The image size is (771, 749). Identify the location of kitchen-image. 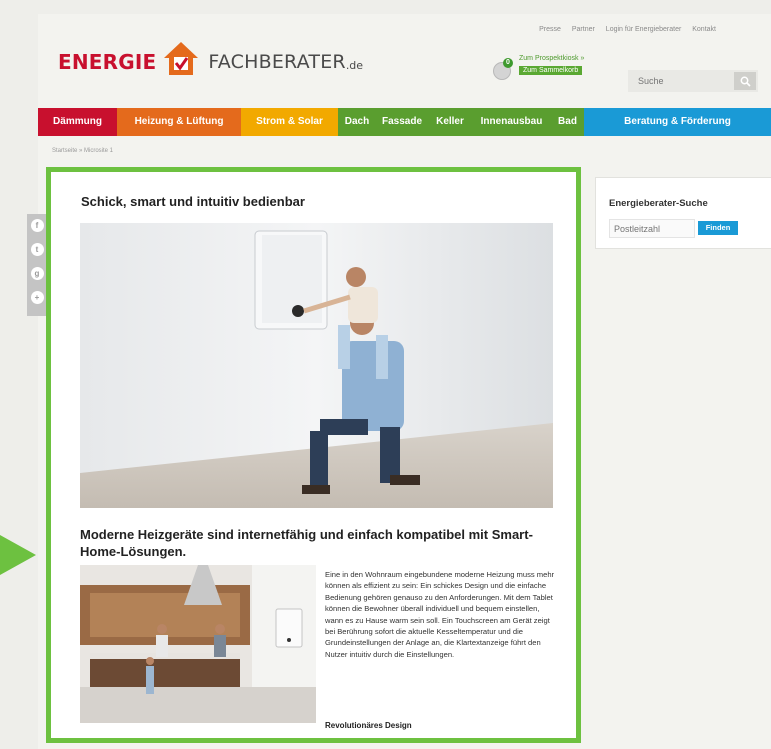
(198, 644).